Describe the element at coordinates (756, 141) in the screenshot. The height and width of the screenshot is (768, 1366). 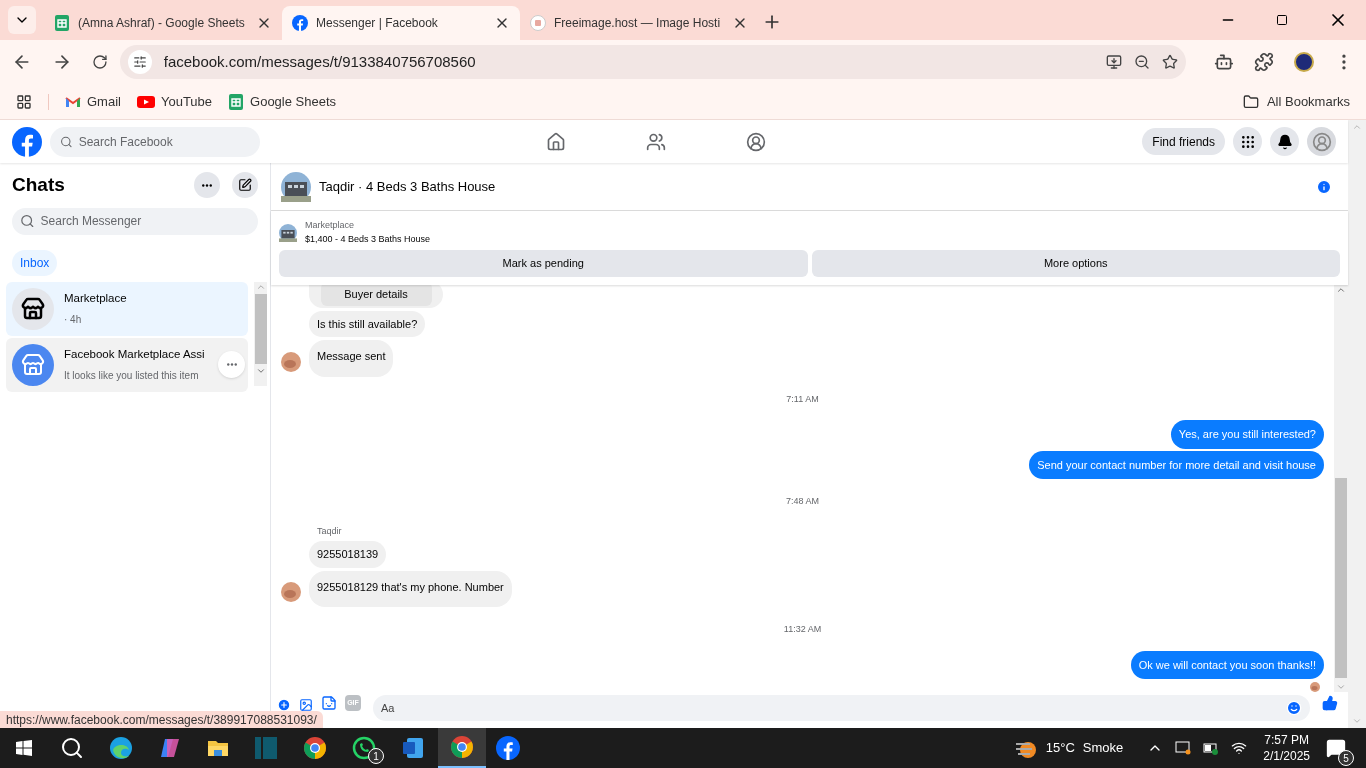
I see `profile-icon` at that location.